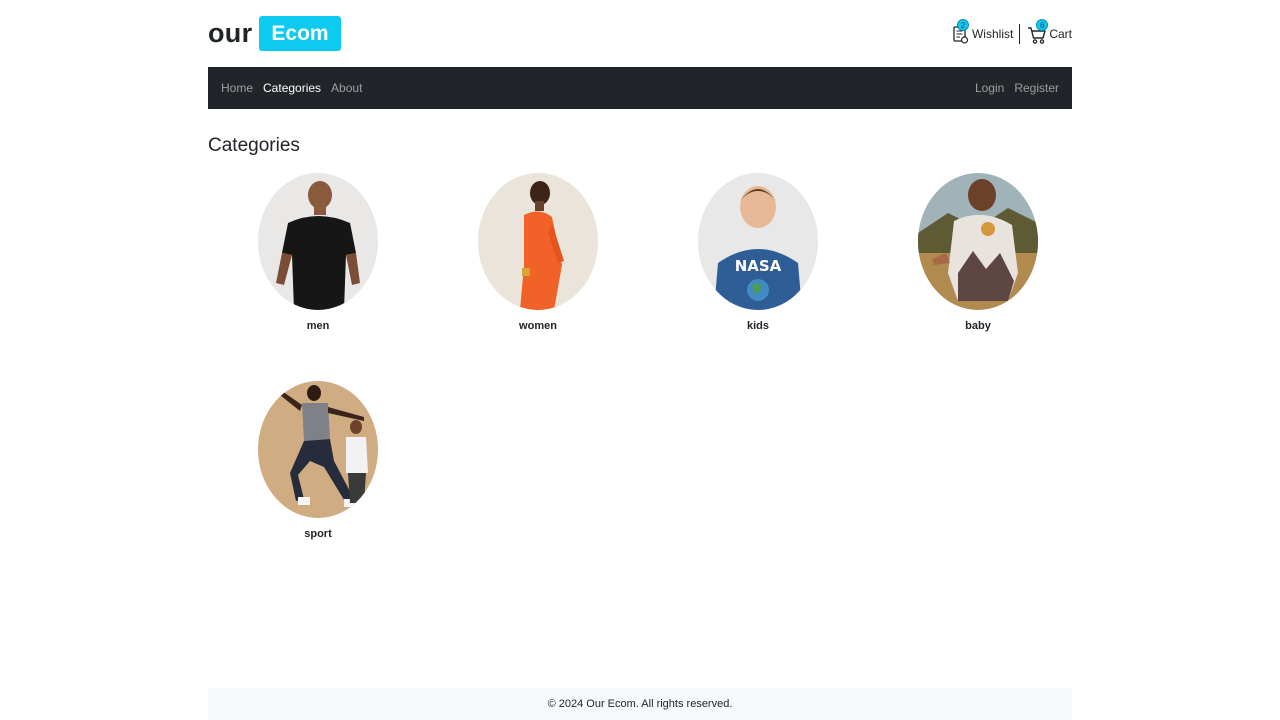 The image size is (1280, 720). I want to click on category-name-baby: baby, so click(978, 326).